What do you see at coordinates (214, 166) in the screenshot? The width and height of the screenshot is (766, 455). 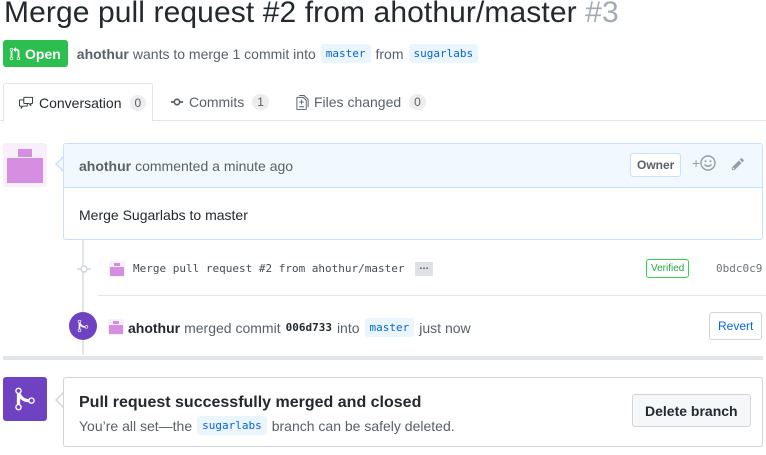 I see `comment-timestamp: commented a minute ago` at bounding box center [214, 166].